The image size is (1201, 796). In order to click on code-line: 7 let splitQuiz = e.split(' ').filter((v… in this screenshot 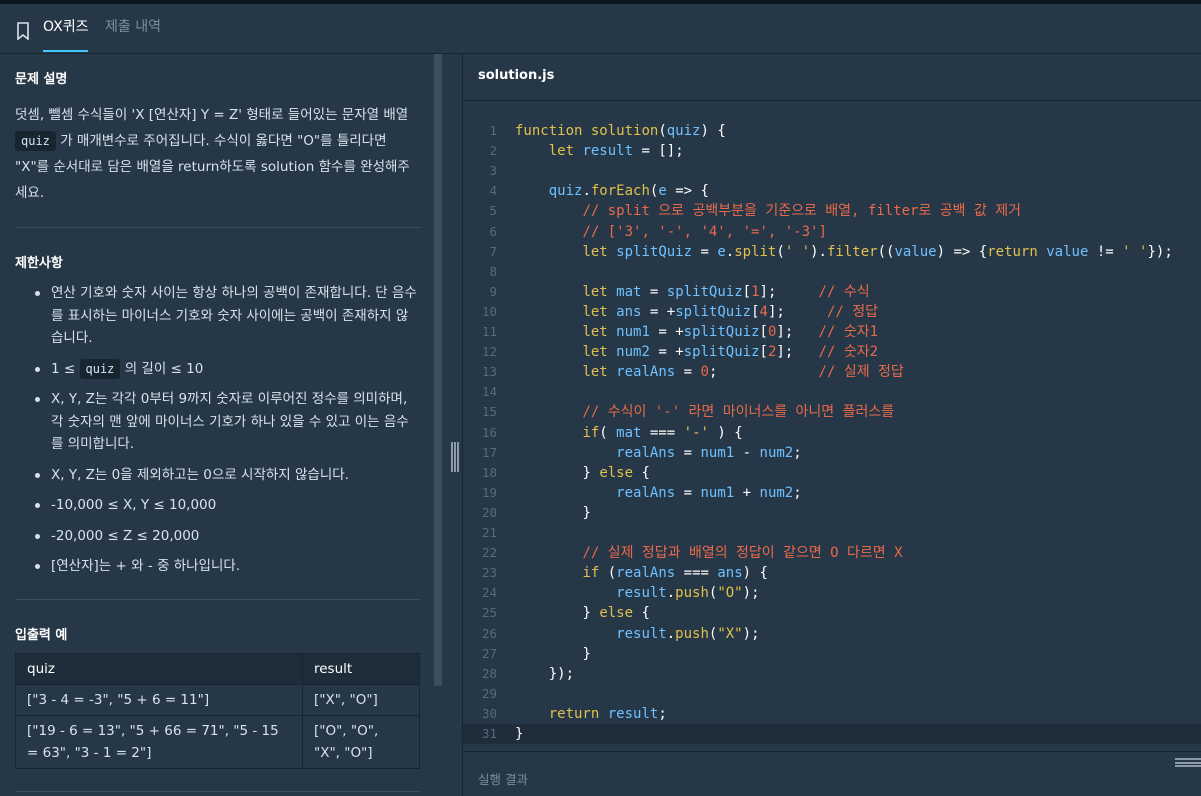, I will do `click(832, 252)`.